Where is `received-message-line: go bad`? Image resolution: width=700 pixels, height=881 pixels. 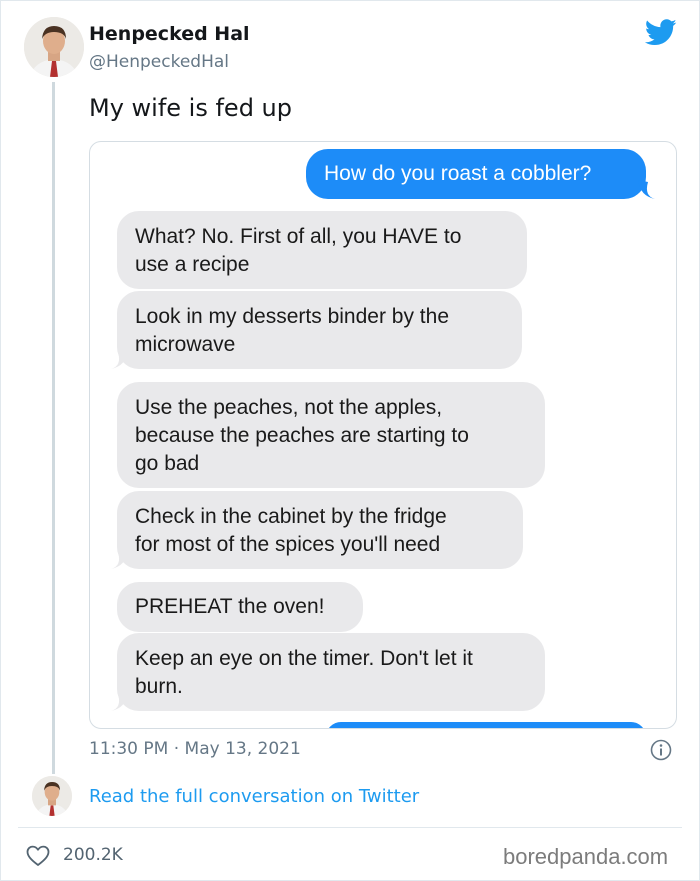 received-message-line: go bad is located at coordinates (167, 463).